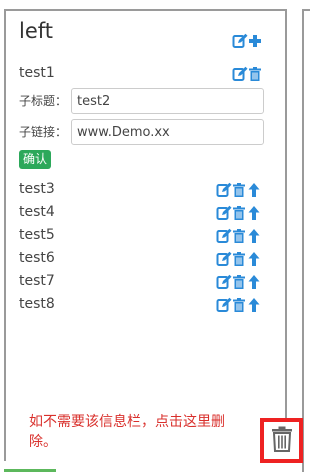 The image size is (320, 472). I want to click on link-form-row: 子链接：, so click(144, 132).